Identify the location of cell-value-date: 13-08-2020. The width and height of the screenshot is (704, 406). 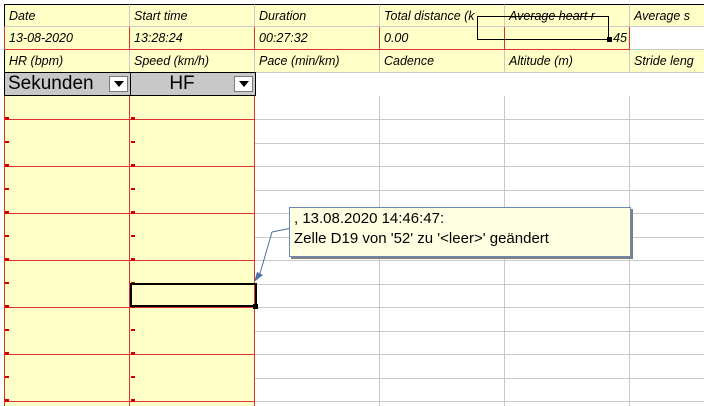
(67, 38).